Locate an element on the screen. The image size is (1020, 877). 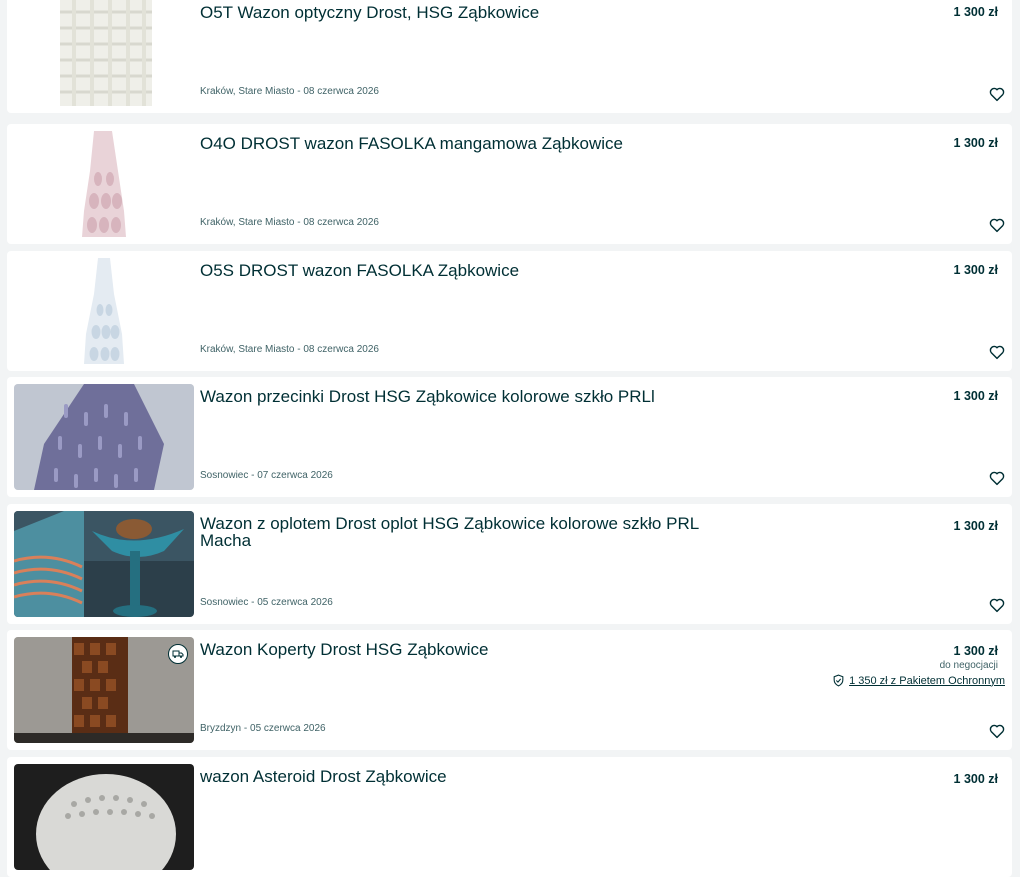
protection-package: 1 350 zł z Pakietem Ochronnym is located at coordinates (918, 680).